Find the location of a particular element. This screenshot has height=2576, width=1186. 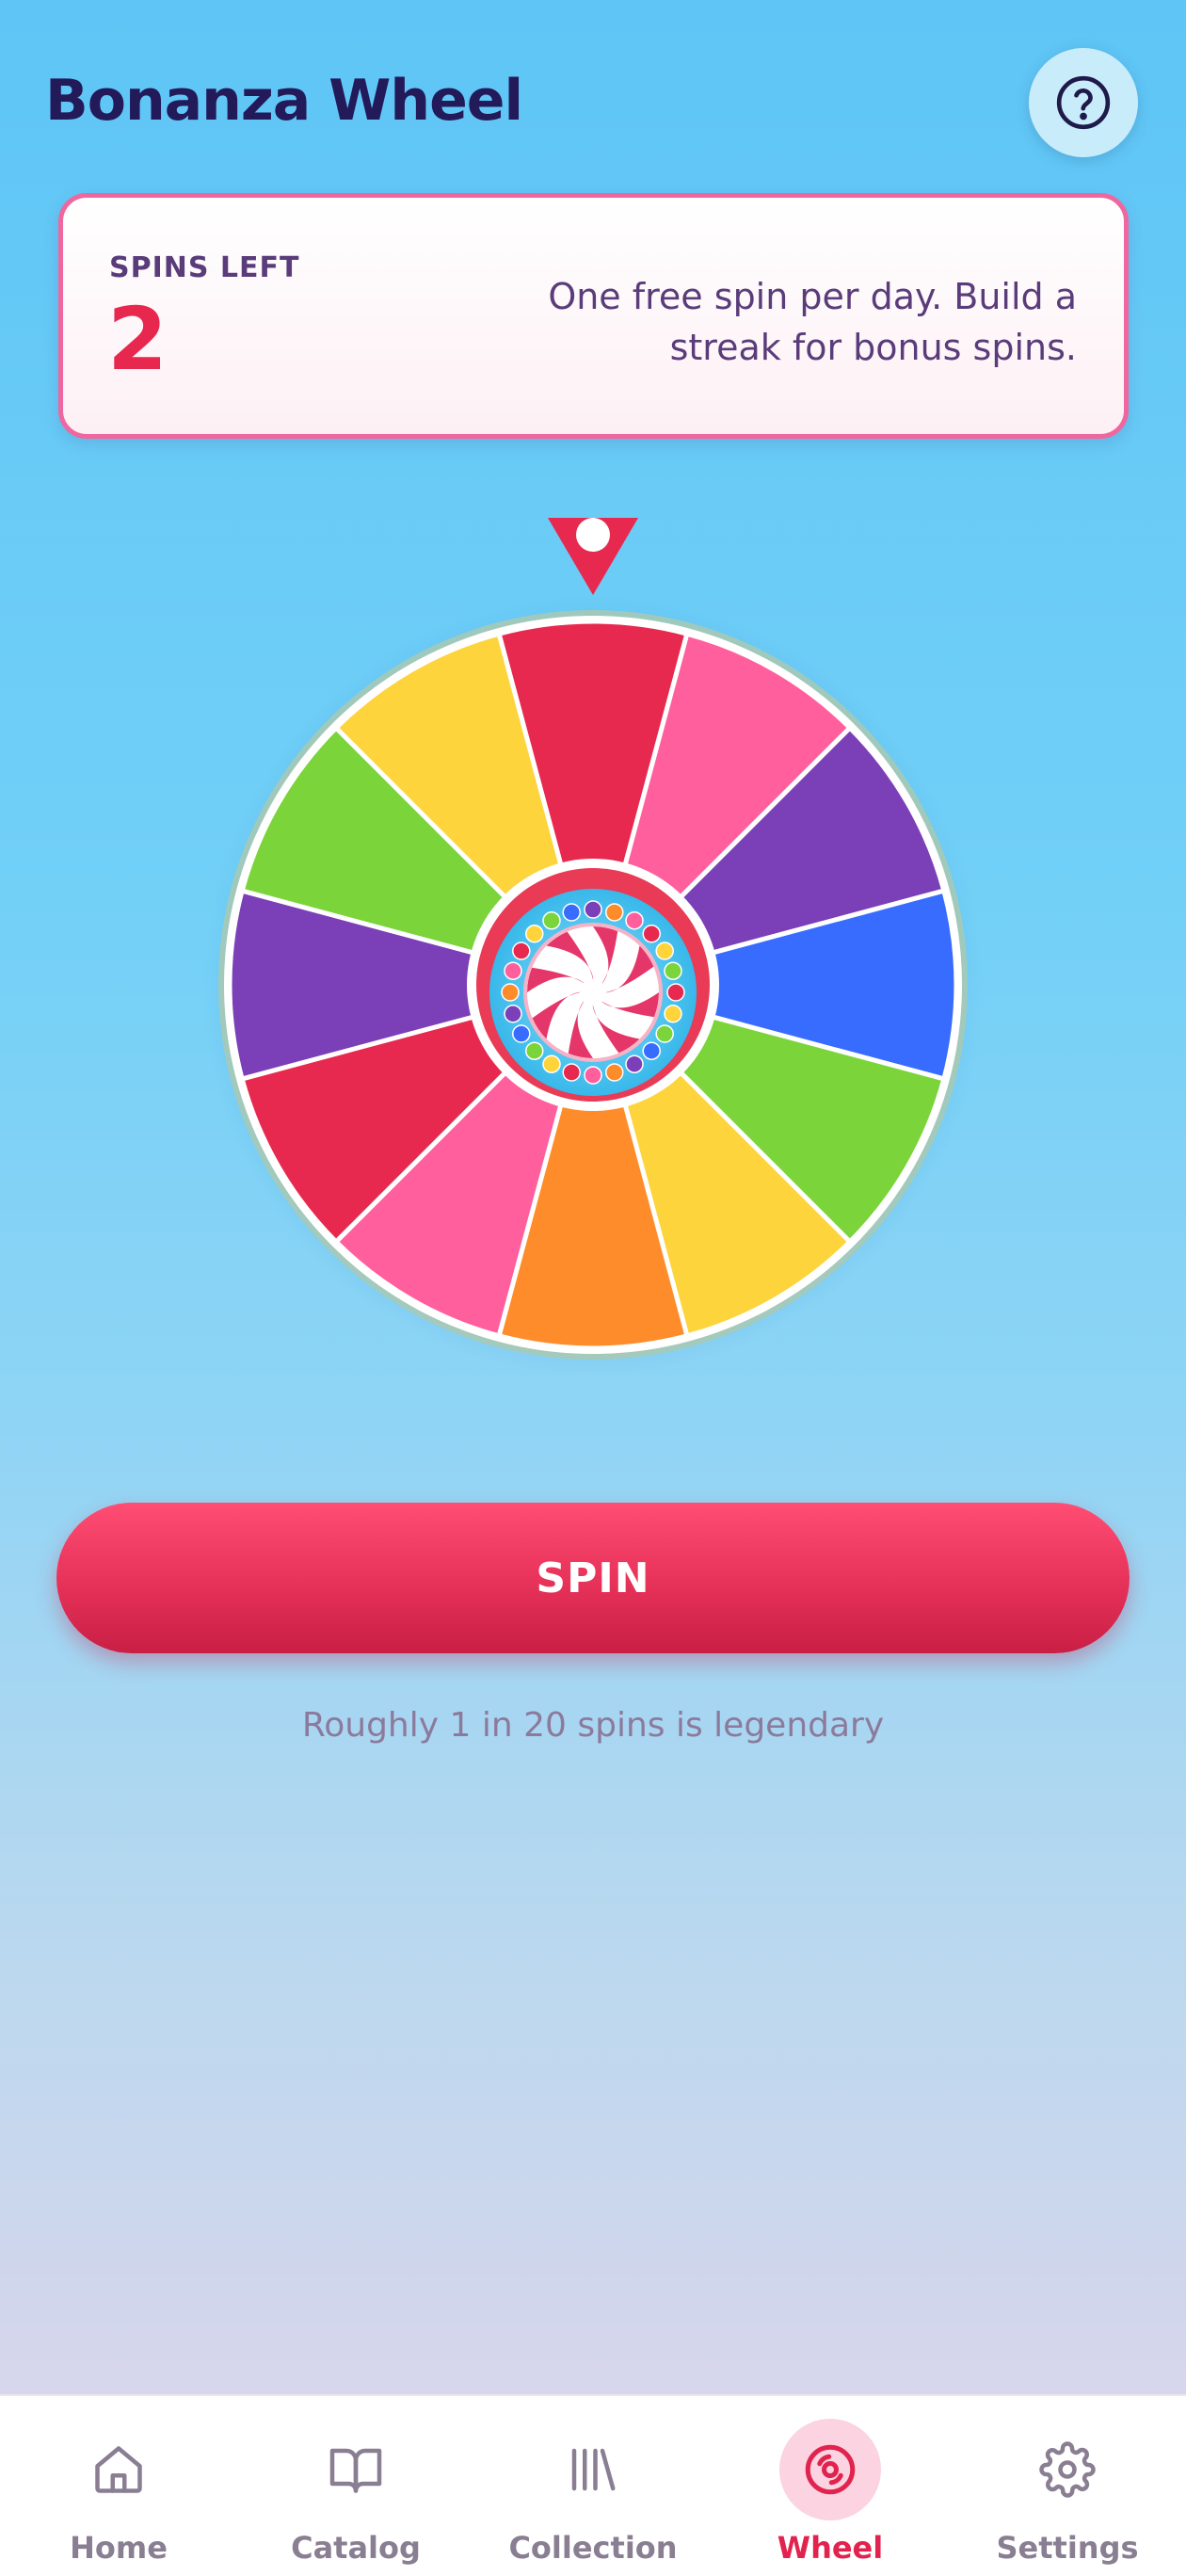

tab-wheel-label: Wheel is located at coordinates (830, 2548).